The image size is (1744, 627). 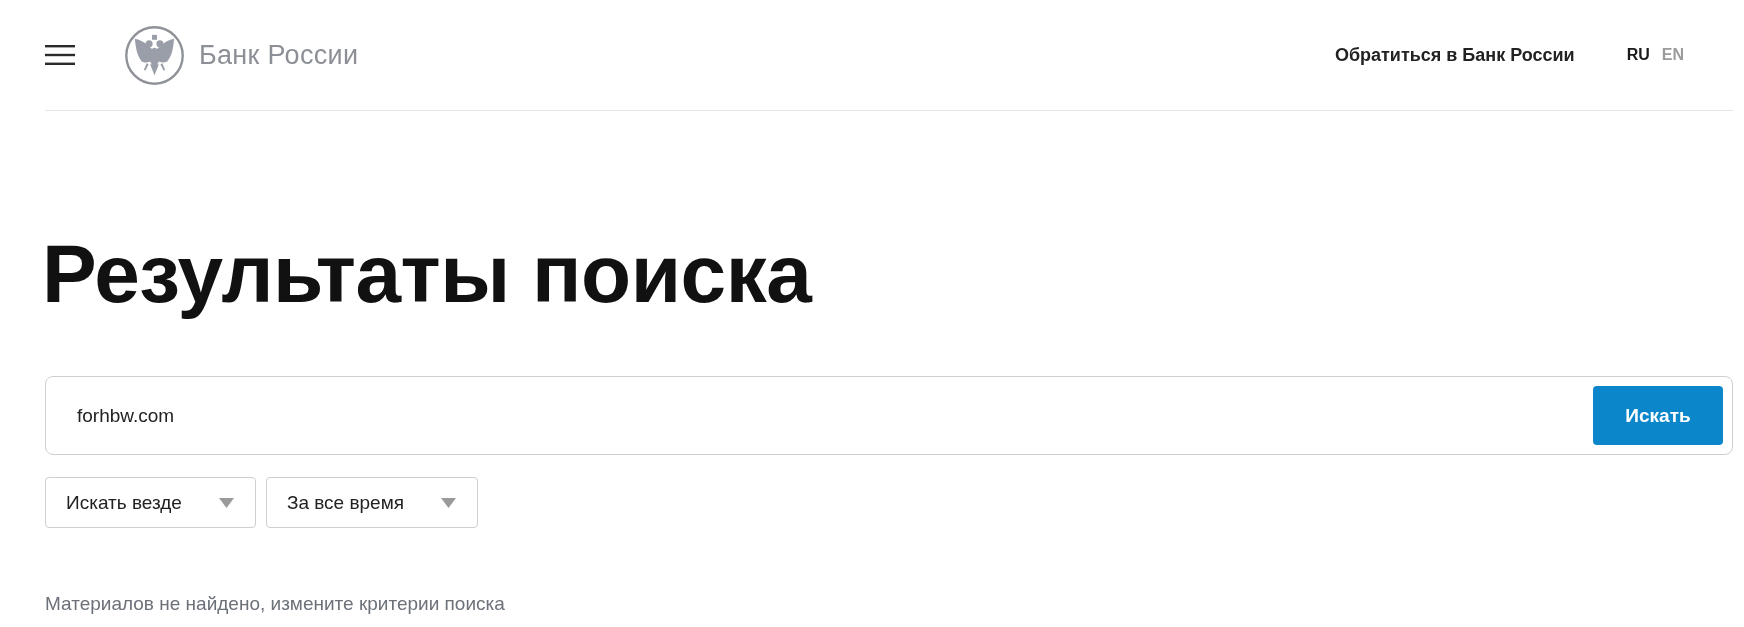 I want to click on eagle-emblem-icon, so click(x=154, y=55).